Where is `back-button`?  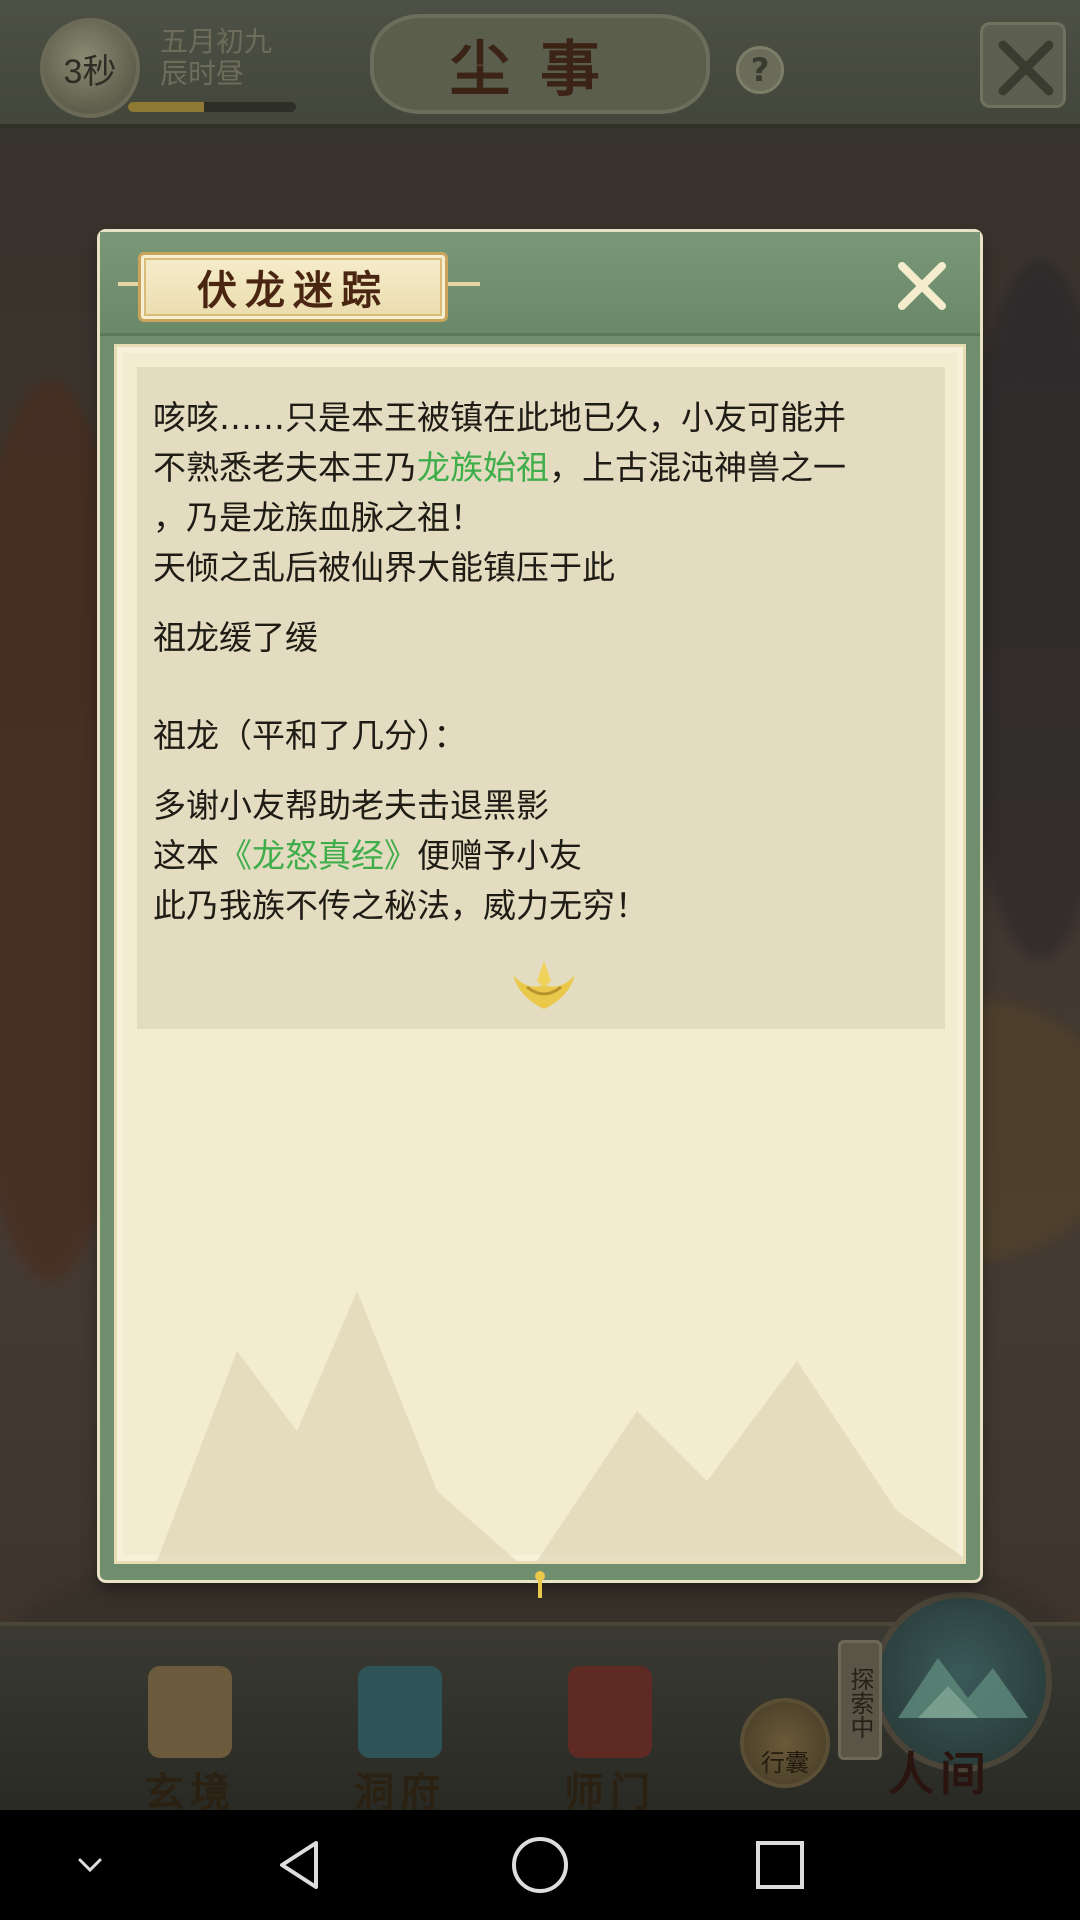
back-button is located at coordinates (300, 1865).